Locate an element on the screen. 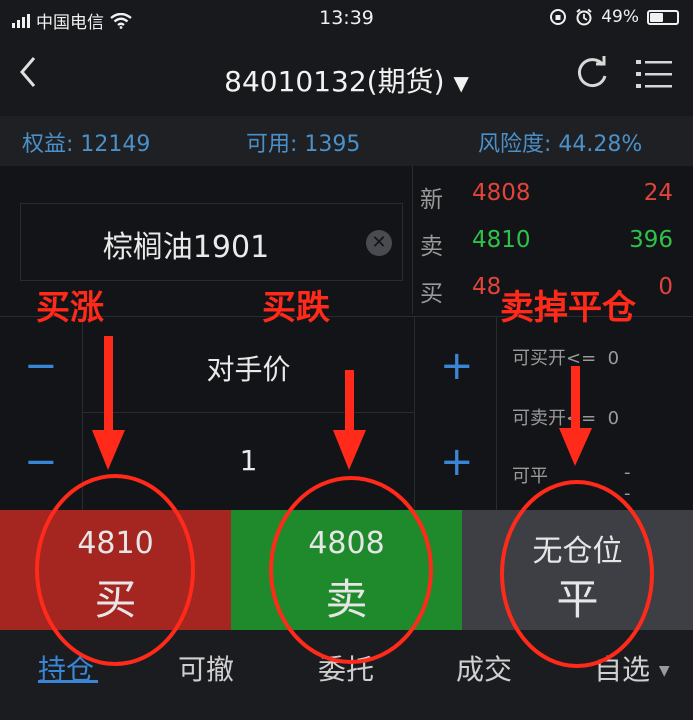 The image size is (693, 720). can-sell-open: 可卖开<= 0 is located at coordinates (565, 417).